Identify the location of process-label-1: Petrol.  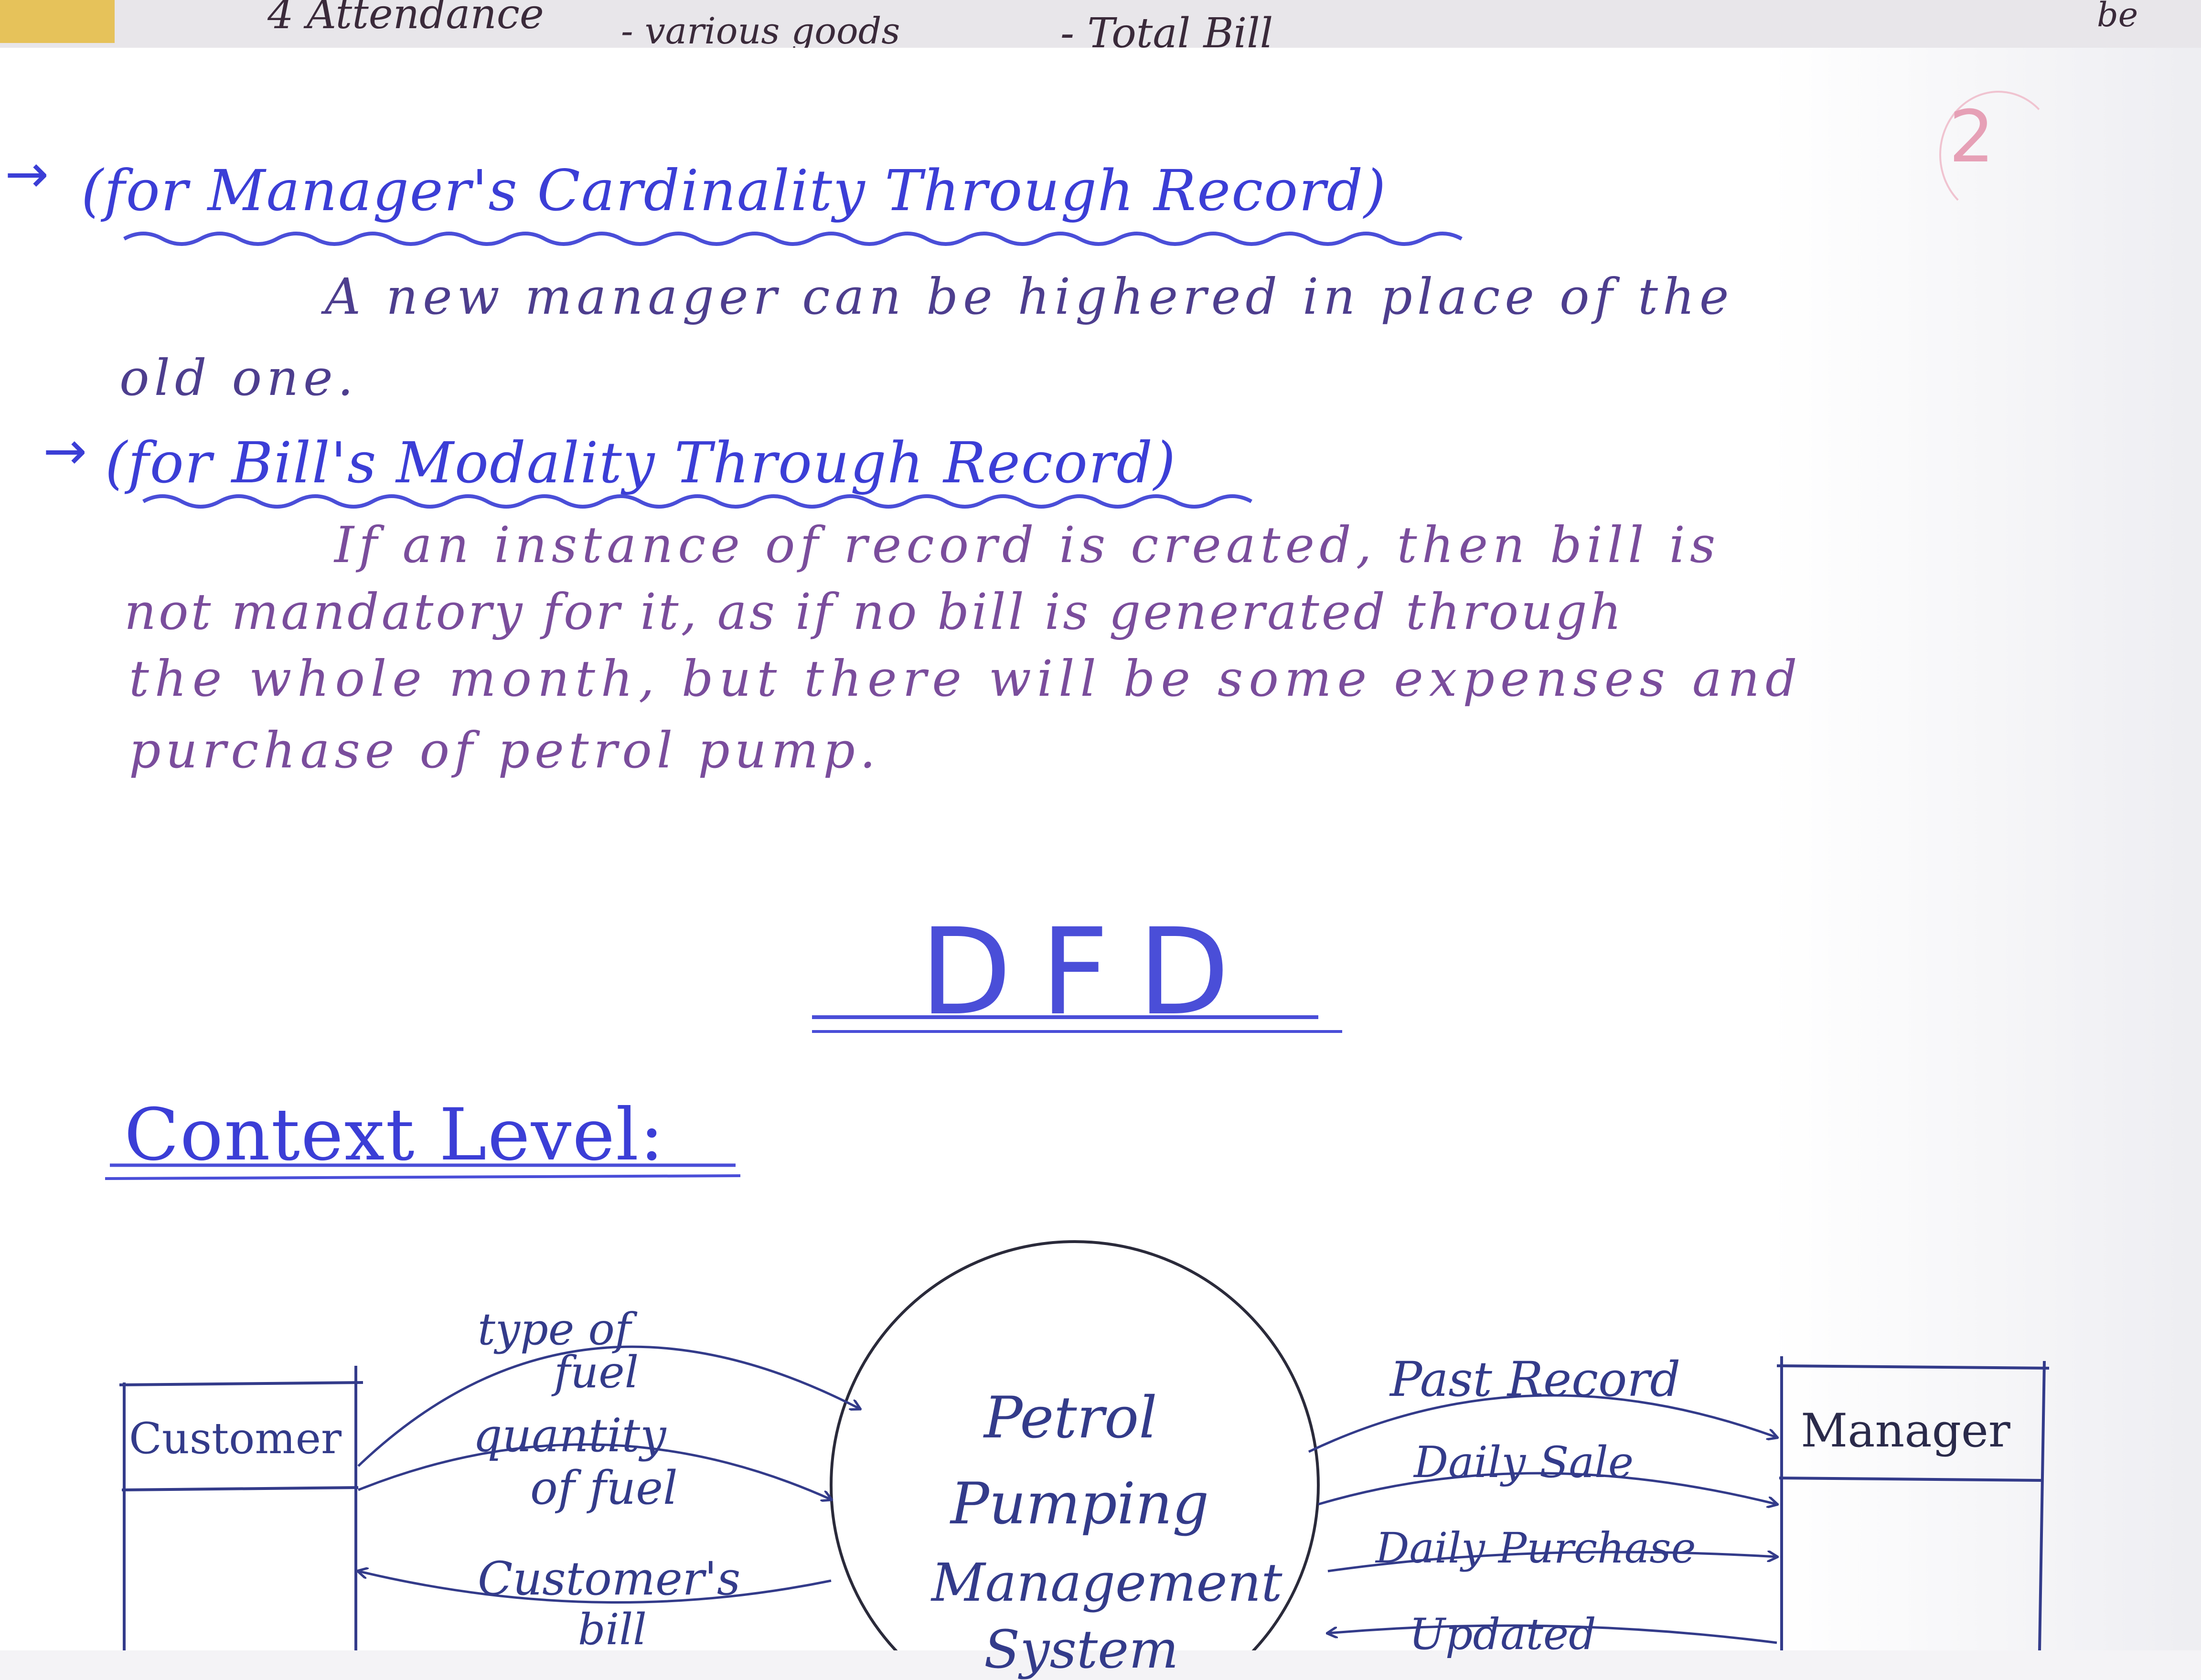
(1070, 1418).